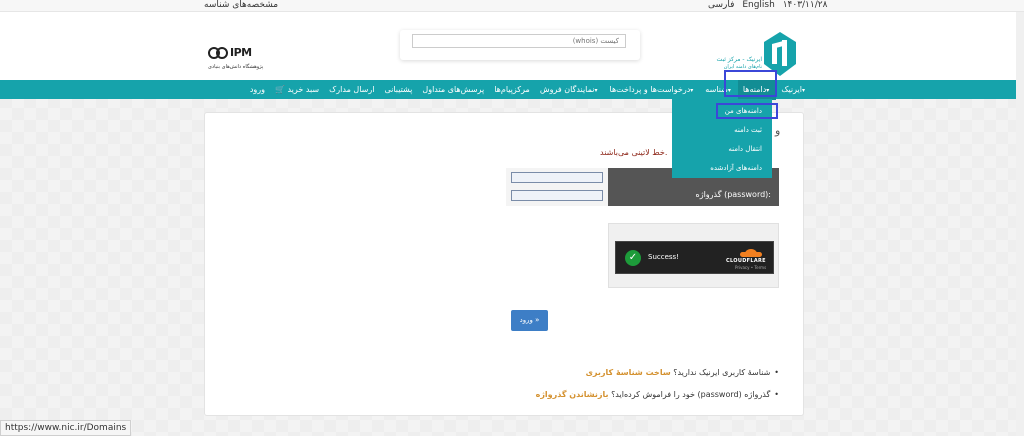 The image size is (1024, 436). I want to click on nav-irnic: ایرنیک▾, so click(794, 90).